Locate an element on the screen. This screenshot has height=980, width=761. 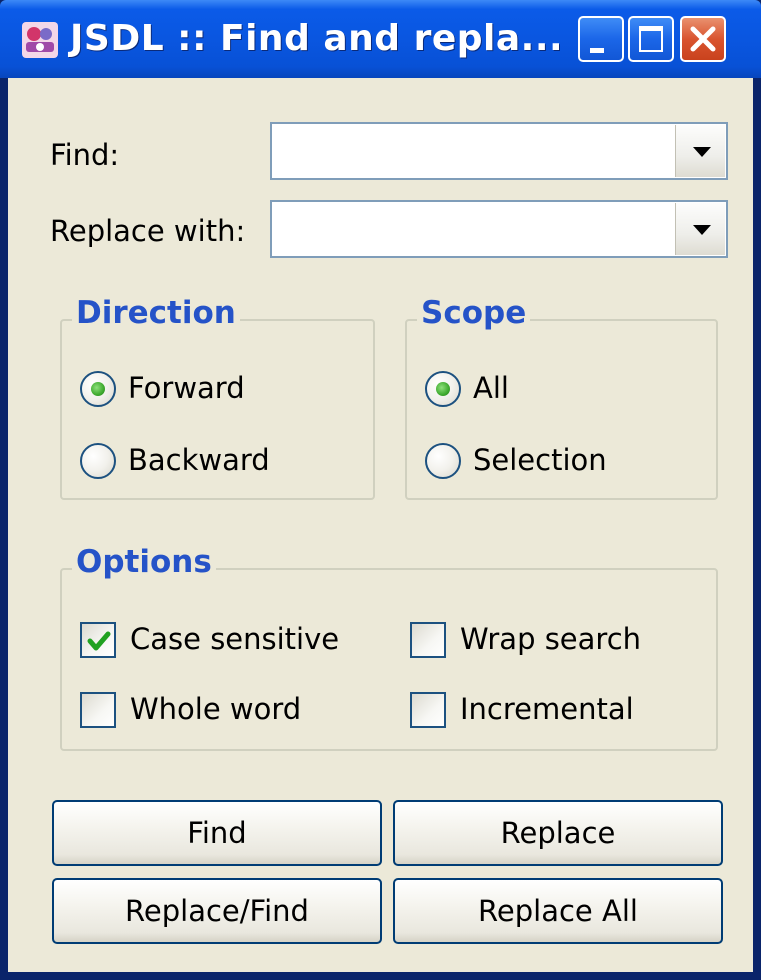
find-button: Find is located at coordinates (217, 833).